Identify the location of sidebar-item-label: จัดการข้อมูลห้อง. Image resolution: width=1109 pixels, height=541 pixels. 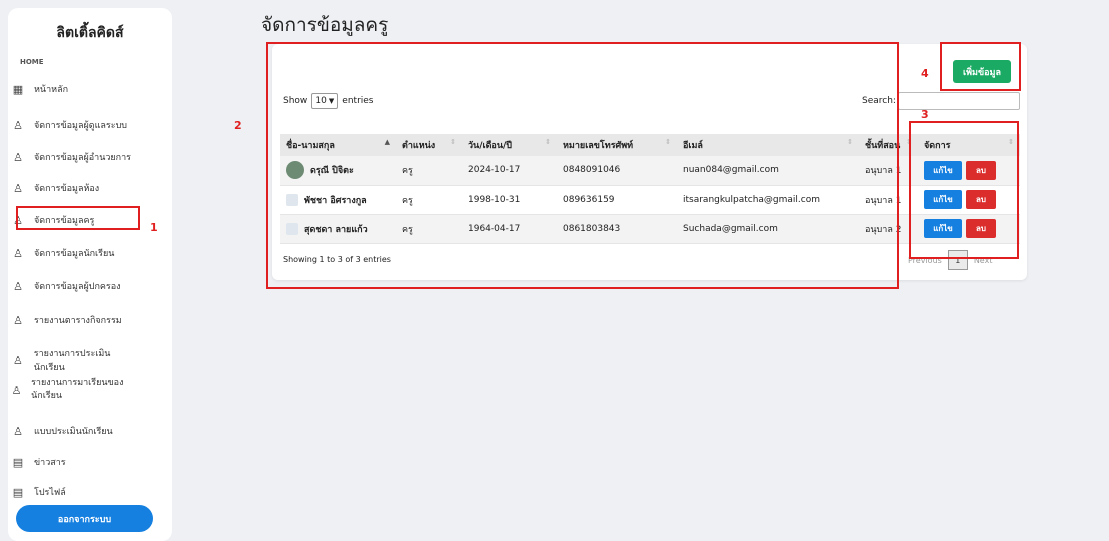
(67, 189).